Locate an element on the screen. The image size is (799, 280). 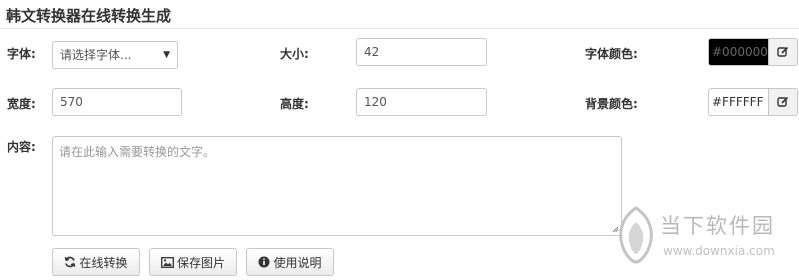
font-color-picker-button is located at coordinates (783, 52).